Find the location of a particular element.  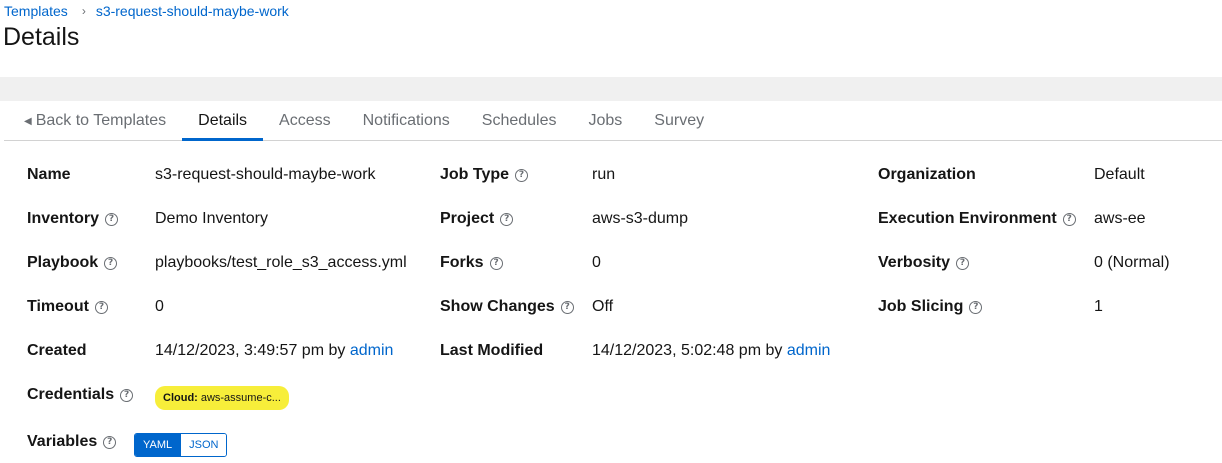

last-modified-label-text: Last Modified is located at coordinates (492, 350).